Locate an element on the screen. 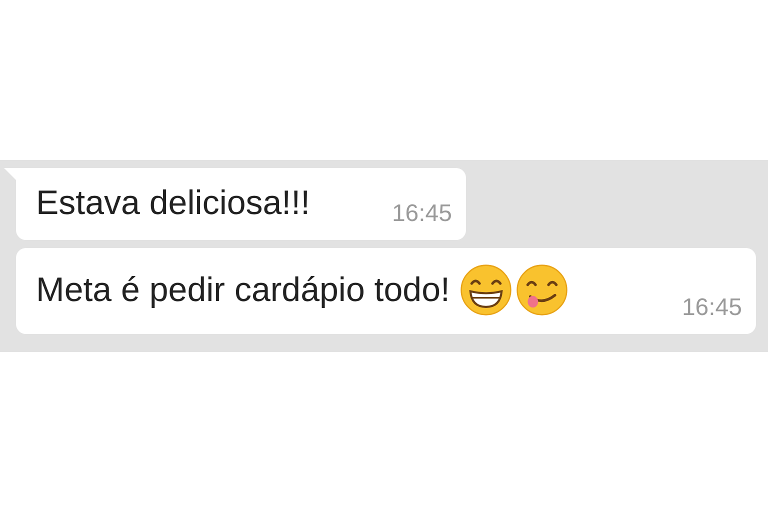  face-with-tongue-icon is located at coordinates (542, 290).